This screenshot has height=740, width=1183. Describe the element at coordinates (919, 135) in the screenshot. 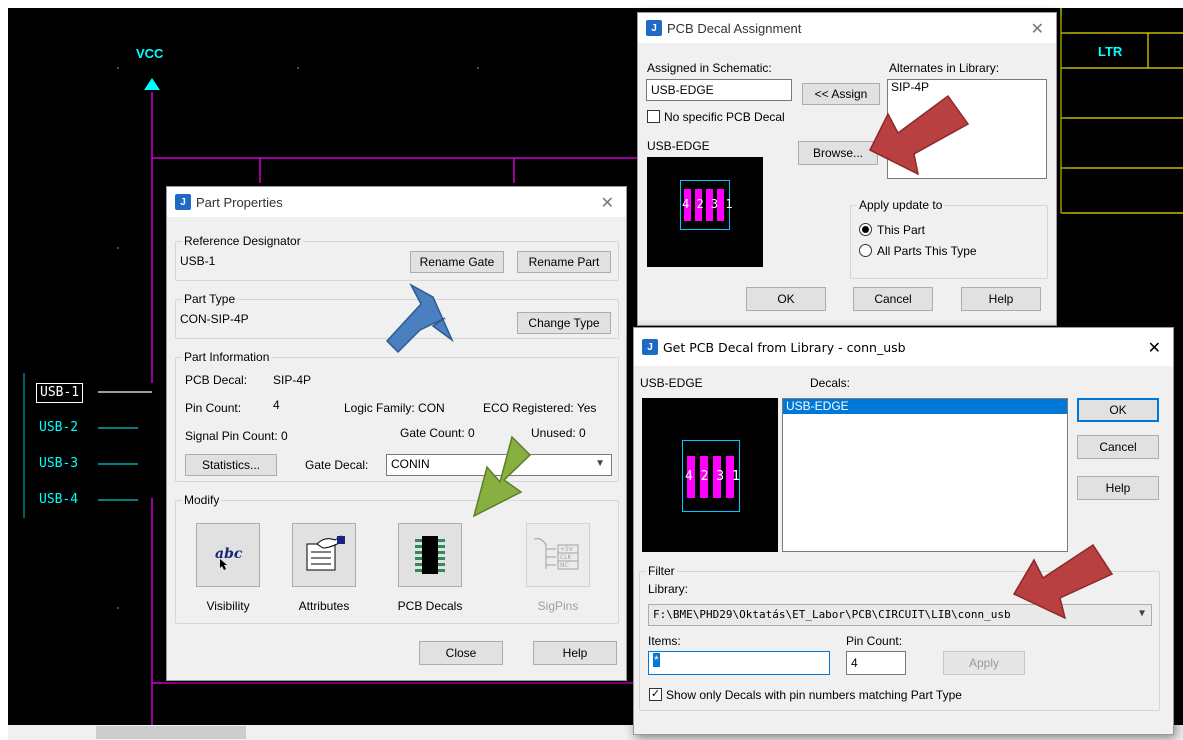

I see `red-arrow-browse-icon` at that location.